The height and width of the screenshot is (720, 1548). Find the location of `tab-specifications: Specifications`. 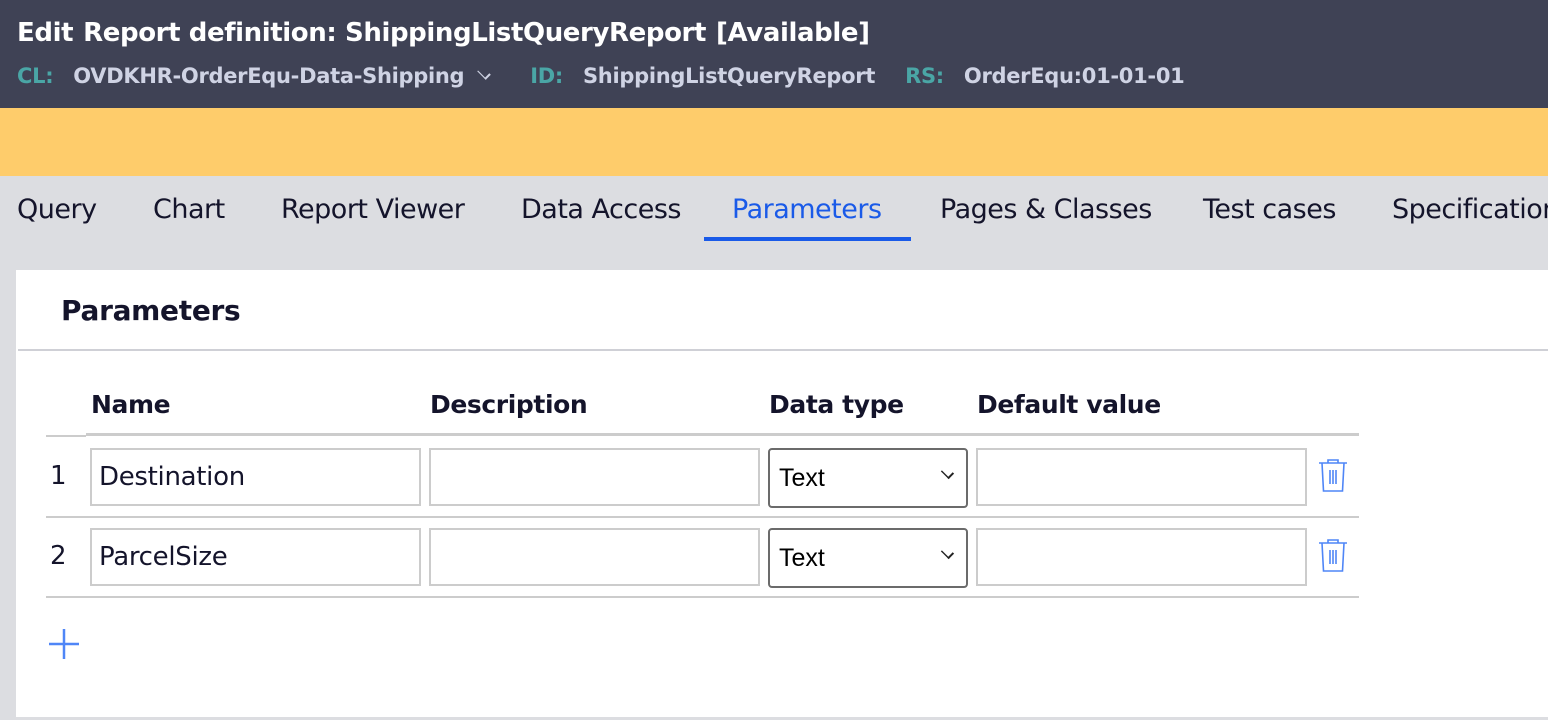

tab-specifications: Specifications is located at coordinates (1470, 209).